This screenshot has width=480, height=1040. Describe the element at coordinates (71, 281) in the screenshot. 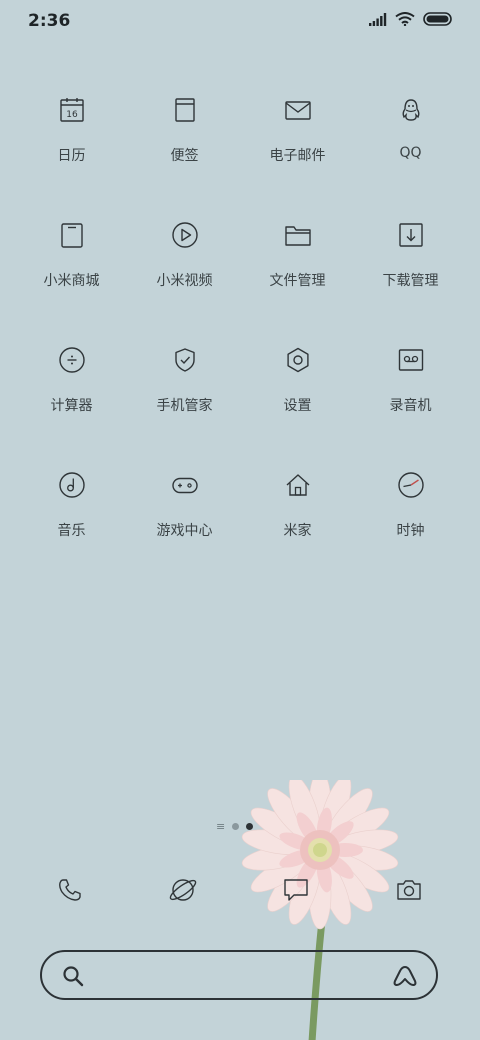

I see `app-label: 小米商城` at that location.